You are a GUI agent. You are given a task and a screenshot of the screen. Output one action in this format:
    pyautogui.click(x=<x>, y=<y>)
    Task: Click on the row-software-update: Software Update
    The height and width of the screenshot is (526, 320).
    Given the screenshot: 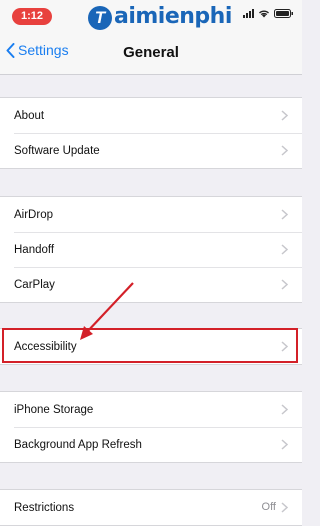 What is the action you would take?
    pyautogui.click(x=151, y=150)
    